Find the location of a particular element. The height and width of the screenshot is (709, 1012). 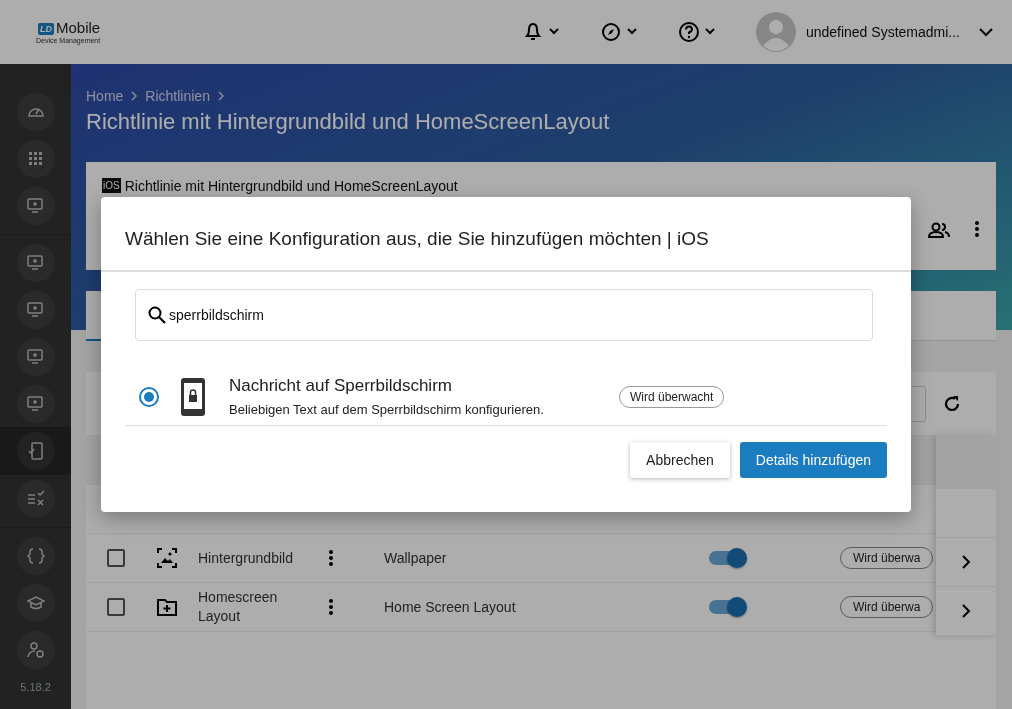

radio-button is located at coordinates (149, 396).